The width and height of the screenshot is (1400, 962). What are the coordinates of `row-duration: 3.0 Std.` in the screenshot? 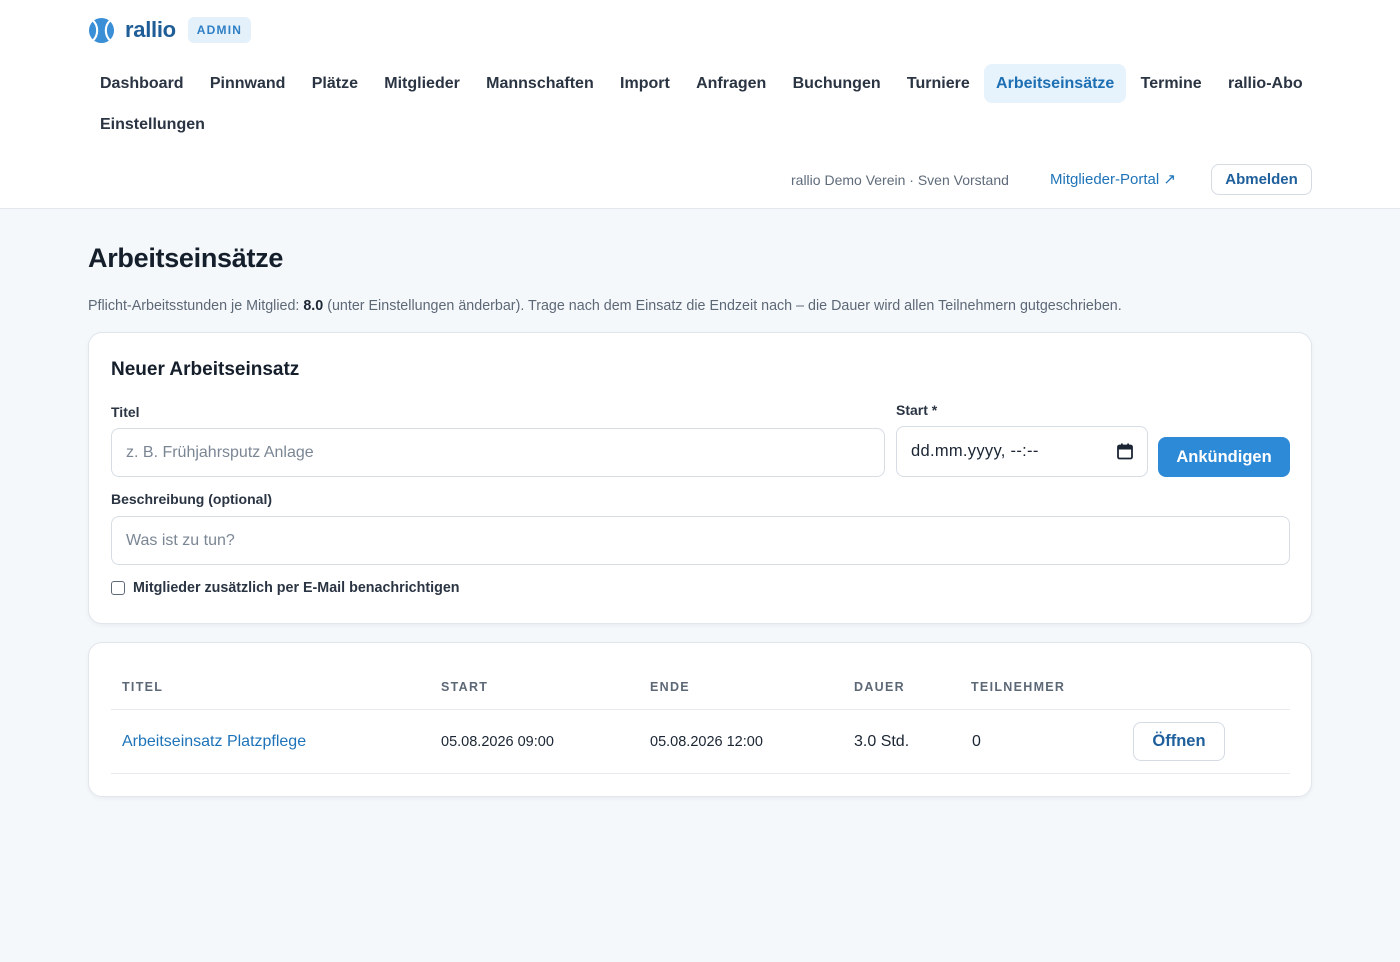 It's located at (882, 741).